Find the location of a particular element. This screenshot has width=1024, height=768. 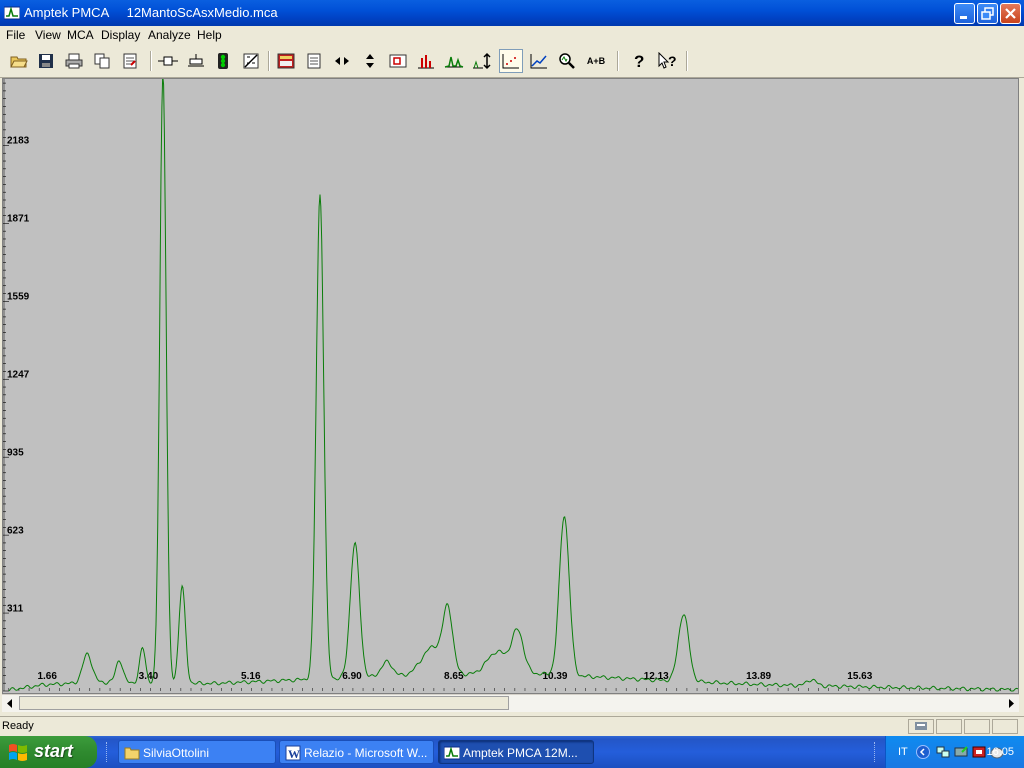

save-button is located at coordinates (46, 61).